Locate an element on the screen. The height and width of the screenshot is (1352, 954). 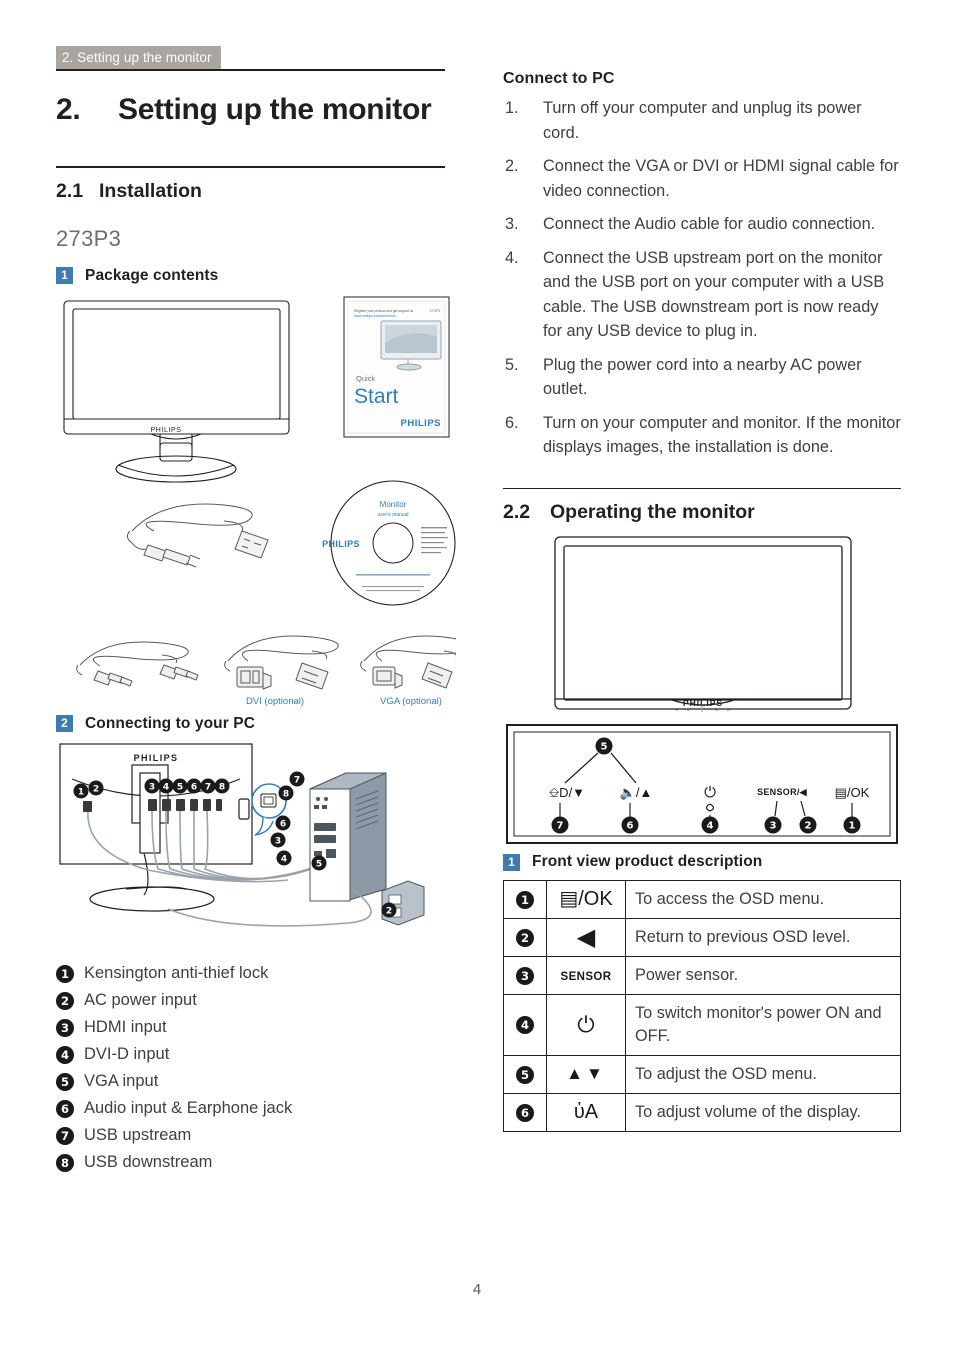
legend-dot: 1 is located at coordinates (65, 973).